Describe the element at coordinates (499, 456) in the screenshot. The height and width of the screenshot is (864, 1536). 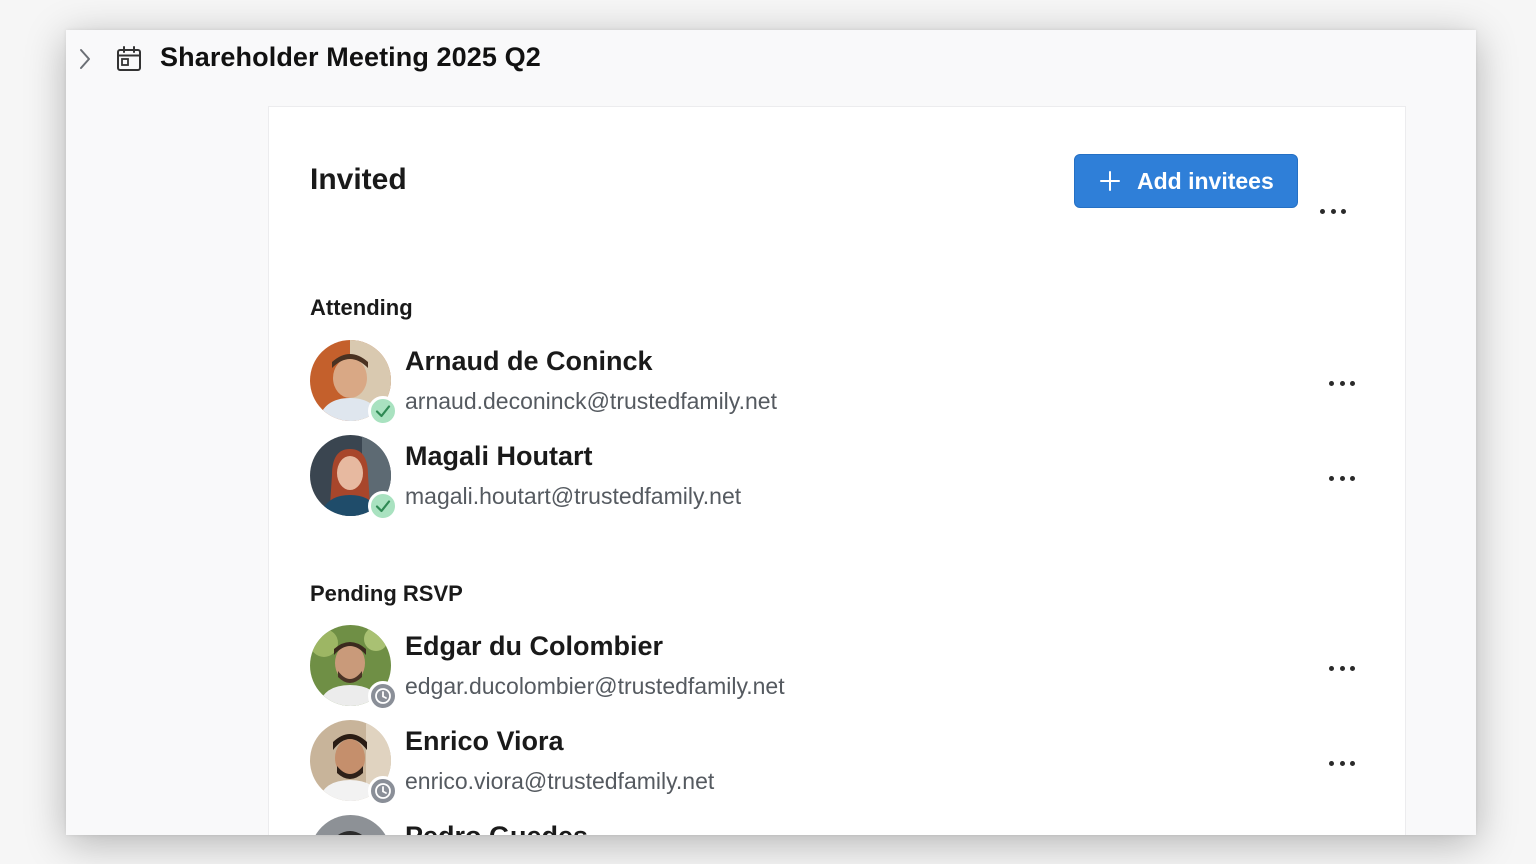
I see `invitee-name: Magali Houtart` at that location.